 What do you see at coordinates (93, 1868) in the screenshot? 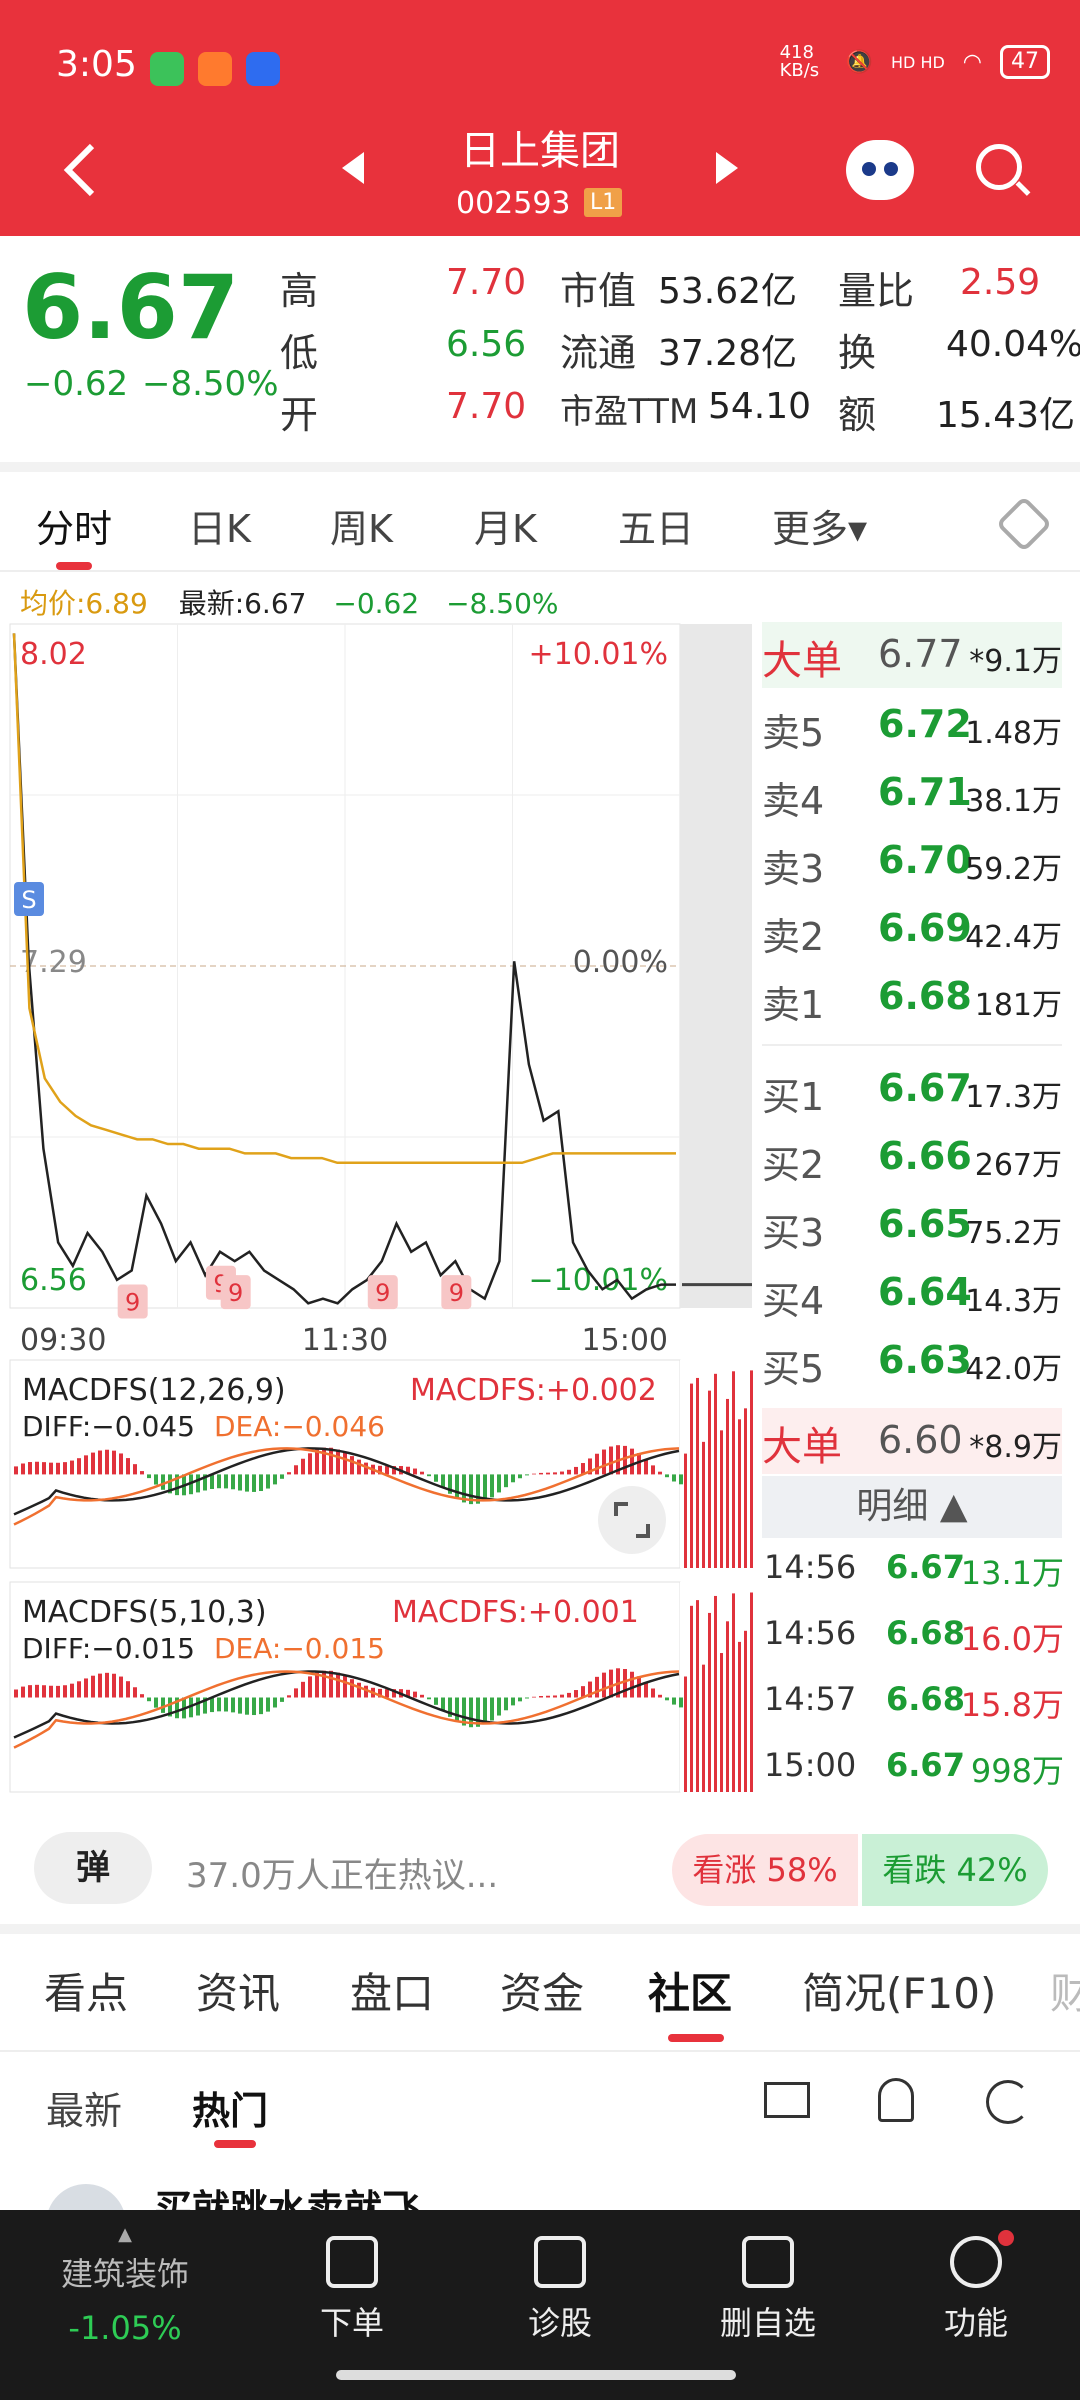
I see `danmu-button: 弹` at bounding box center [93, 1868].